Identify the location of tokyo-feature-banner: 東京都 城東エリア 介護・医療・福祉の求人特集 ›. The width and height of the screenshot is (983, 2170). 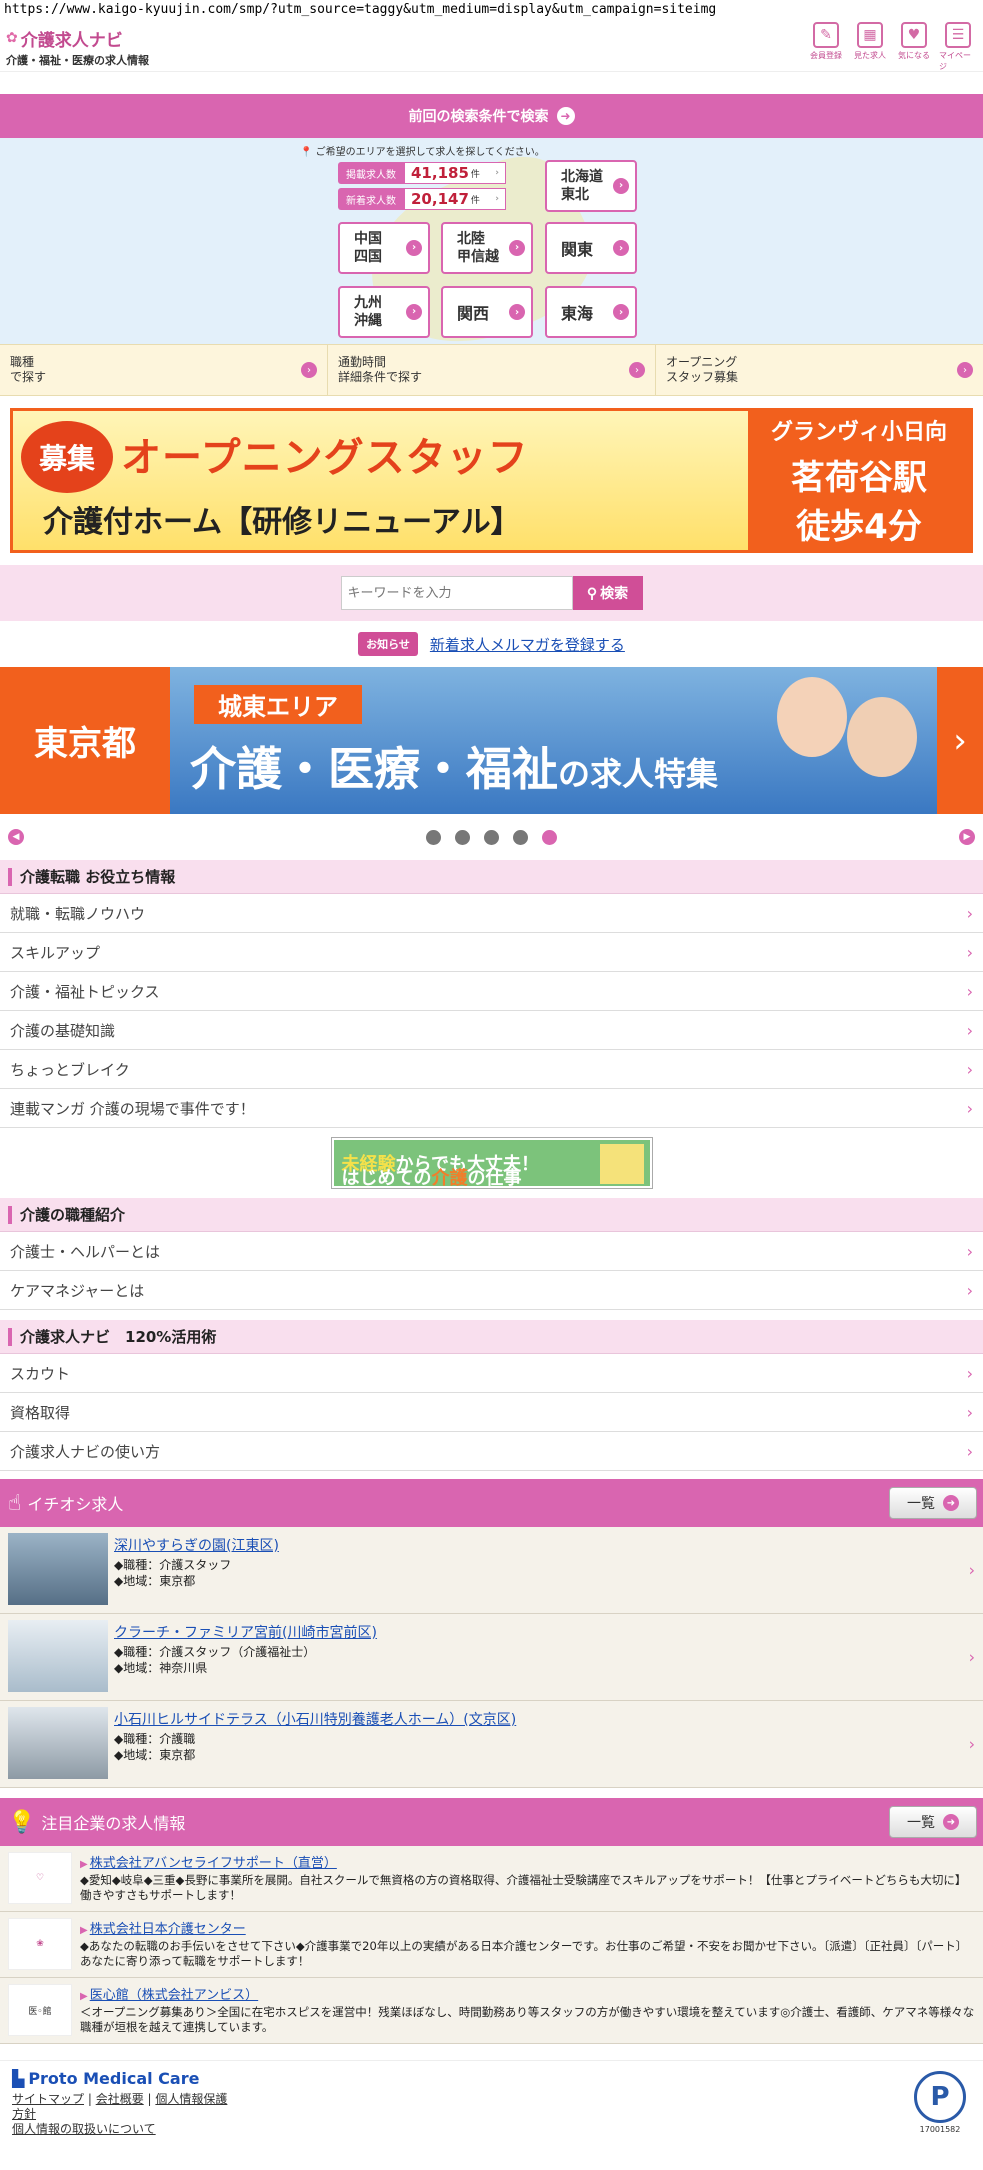
(491, 740).